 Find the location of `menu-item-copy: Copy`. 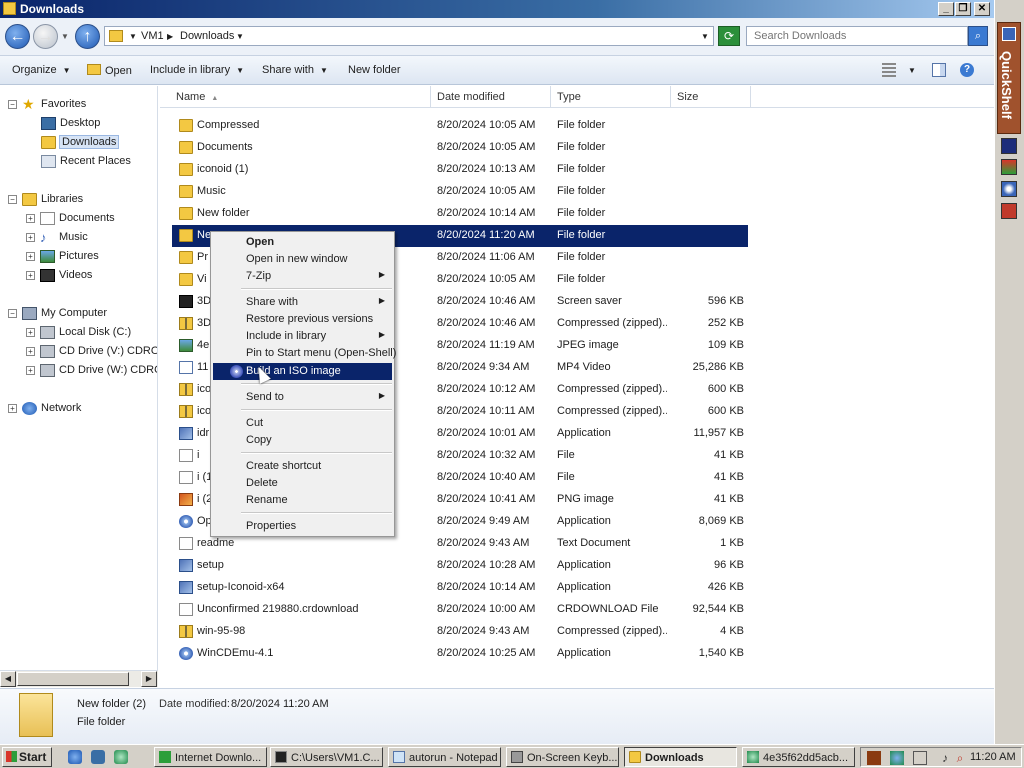

menu-item-copy: Copy is located at coordinates (302, 440).